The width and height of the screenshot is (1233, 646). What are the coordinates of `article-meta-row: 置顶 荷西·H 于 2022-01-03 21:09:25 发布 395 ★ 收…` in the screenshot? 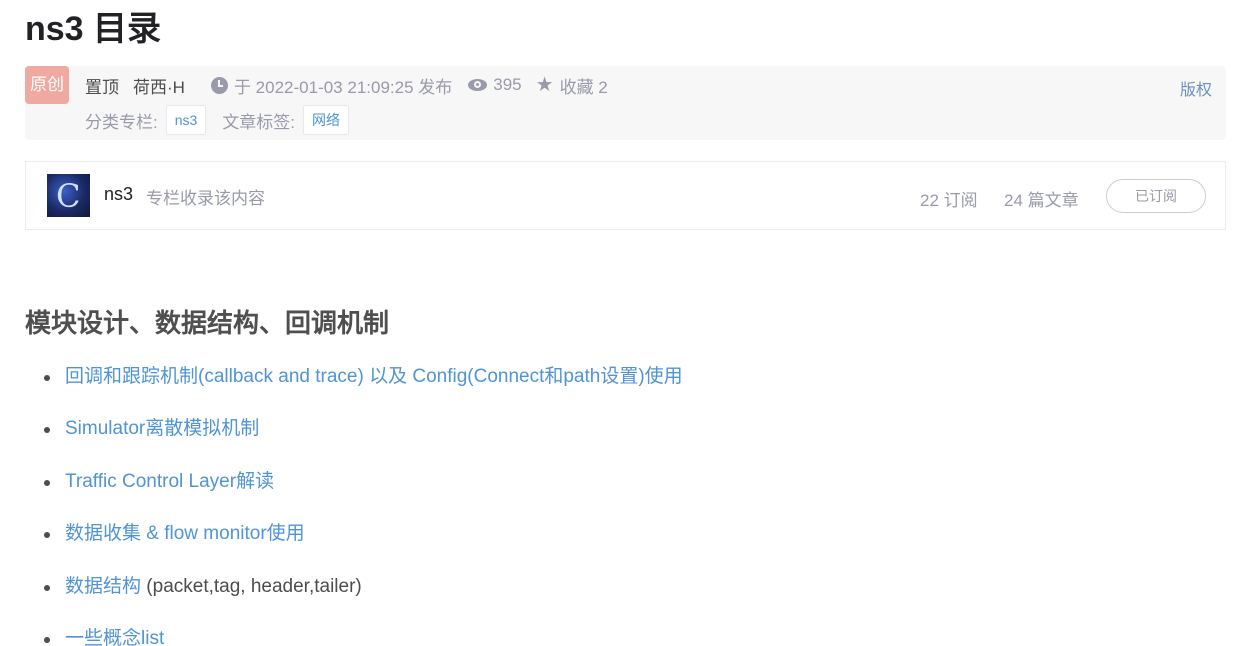 It's located at (346, 85).